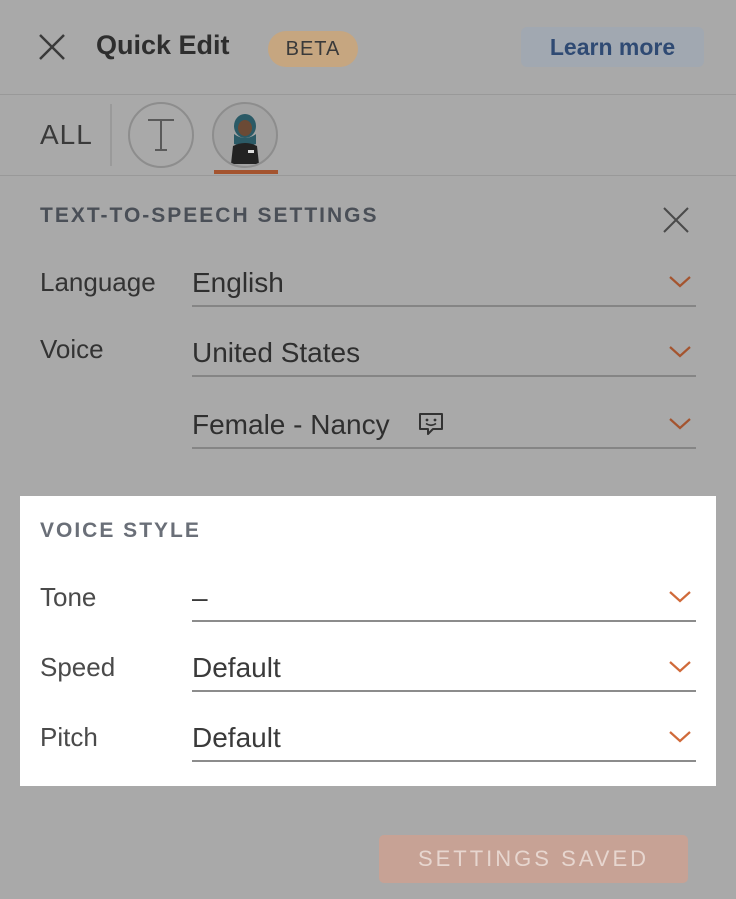  What do you see at coordinates (313, 49) in the screenshot?
I see `beta-badge: BETA` at bounding box center [313, 49].